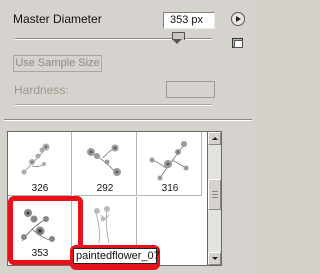 This screenshot has width=320, height=274. Describe the element at coordinates (57, 63) in the screenshot. I see `use-sample-size-button: Use Sample Size` at that location.